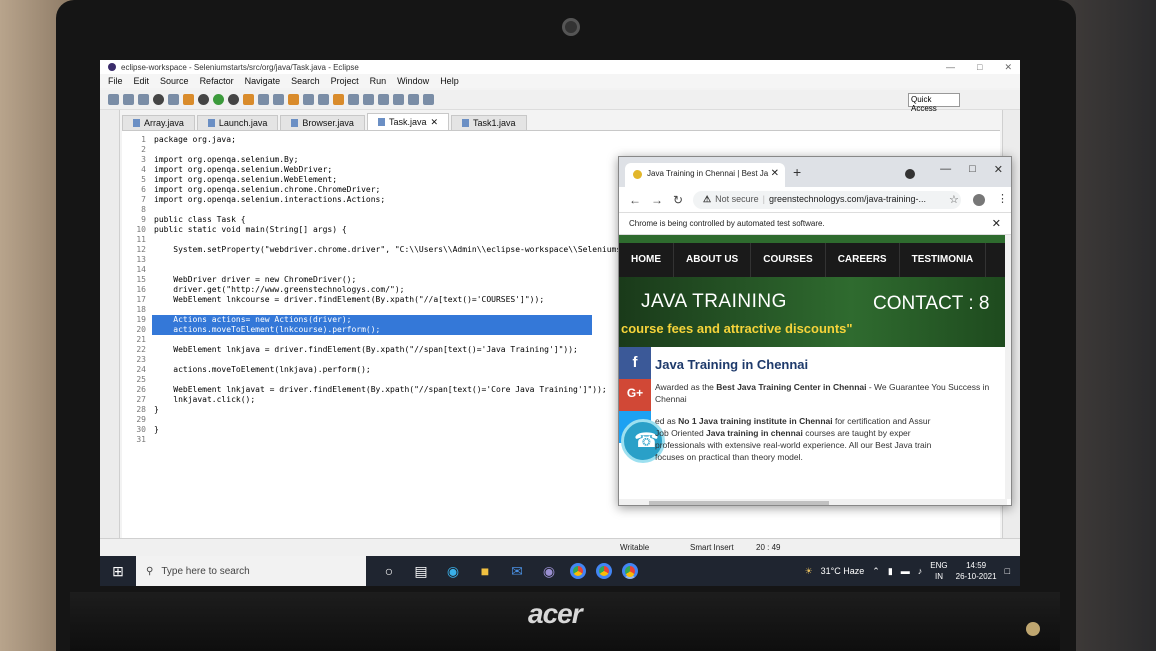 The width and height of the screenshot is (1156, 651). I want to click on eclipse-icon: ◉, so click(549, 571).